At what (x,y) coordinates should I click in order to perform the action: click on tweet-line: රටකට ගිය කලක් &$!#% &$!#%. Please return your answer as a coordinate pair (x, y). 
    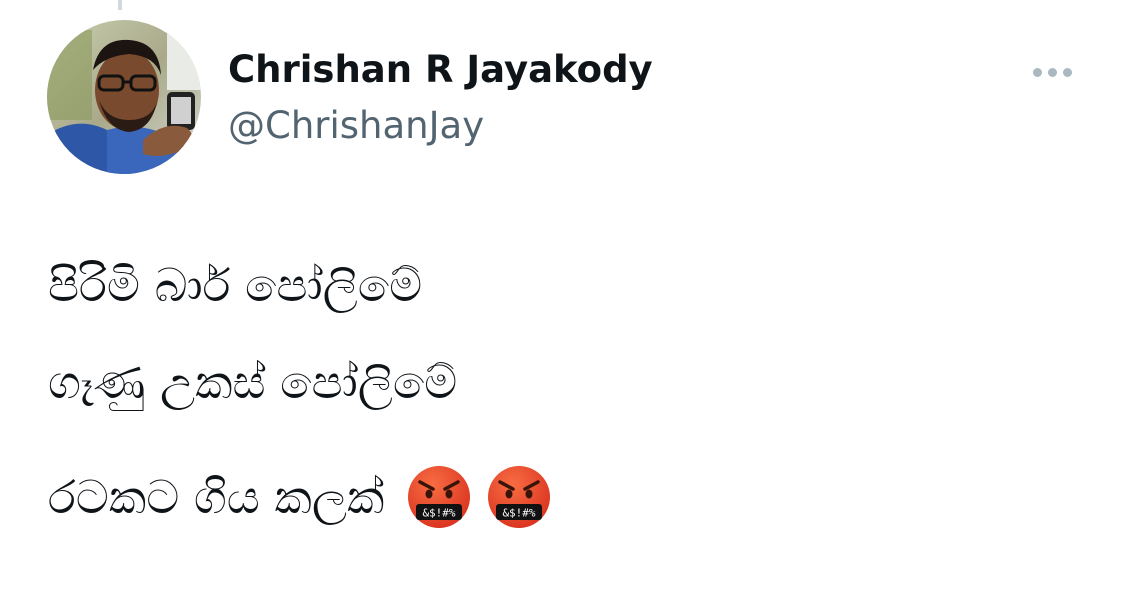
    Looking at the image, I should click on (300, 497).